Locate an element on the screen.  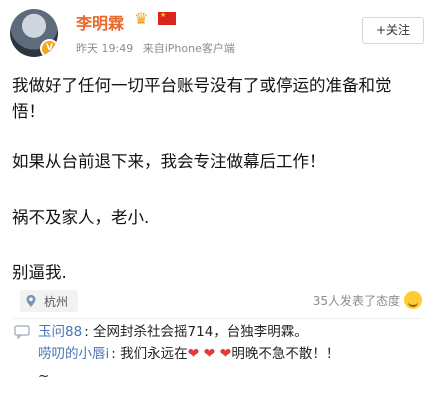
reactions-count: 35人发表了态度 is located at coordinates (356, 300).